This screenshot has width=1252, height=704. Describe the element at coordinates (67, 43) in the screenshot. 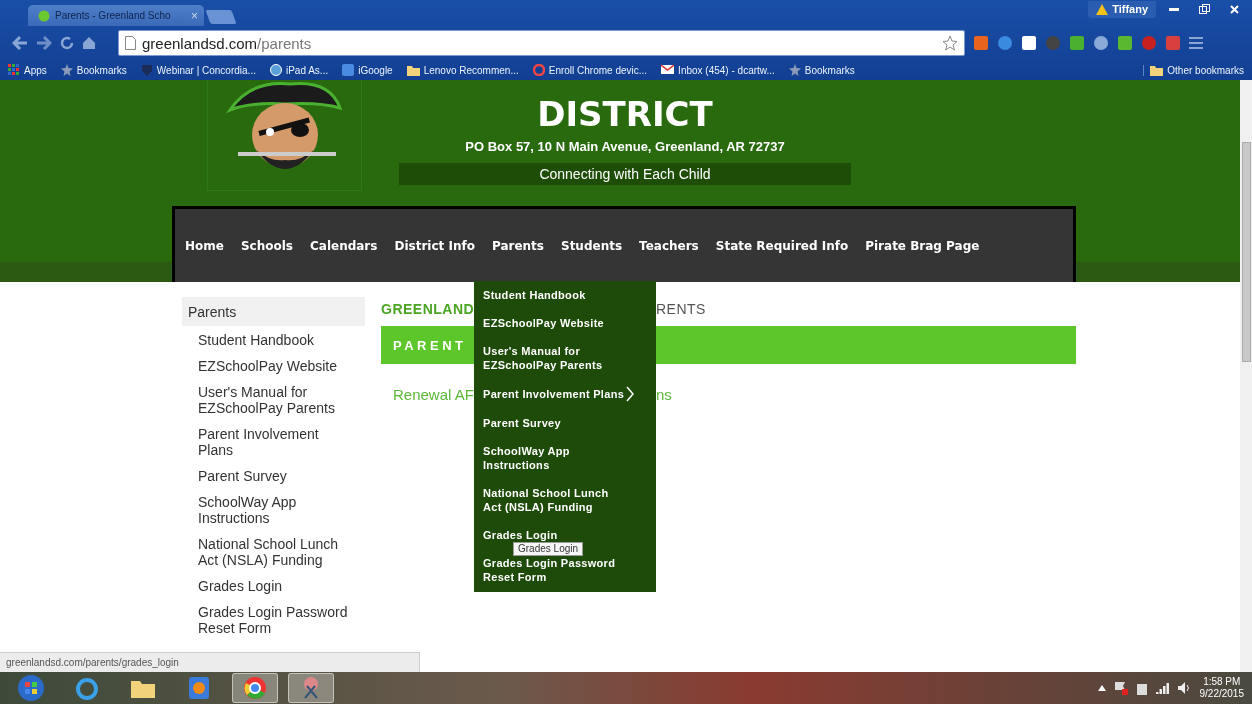

I see `reload-icon` at that location.